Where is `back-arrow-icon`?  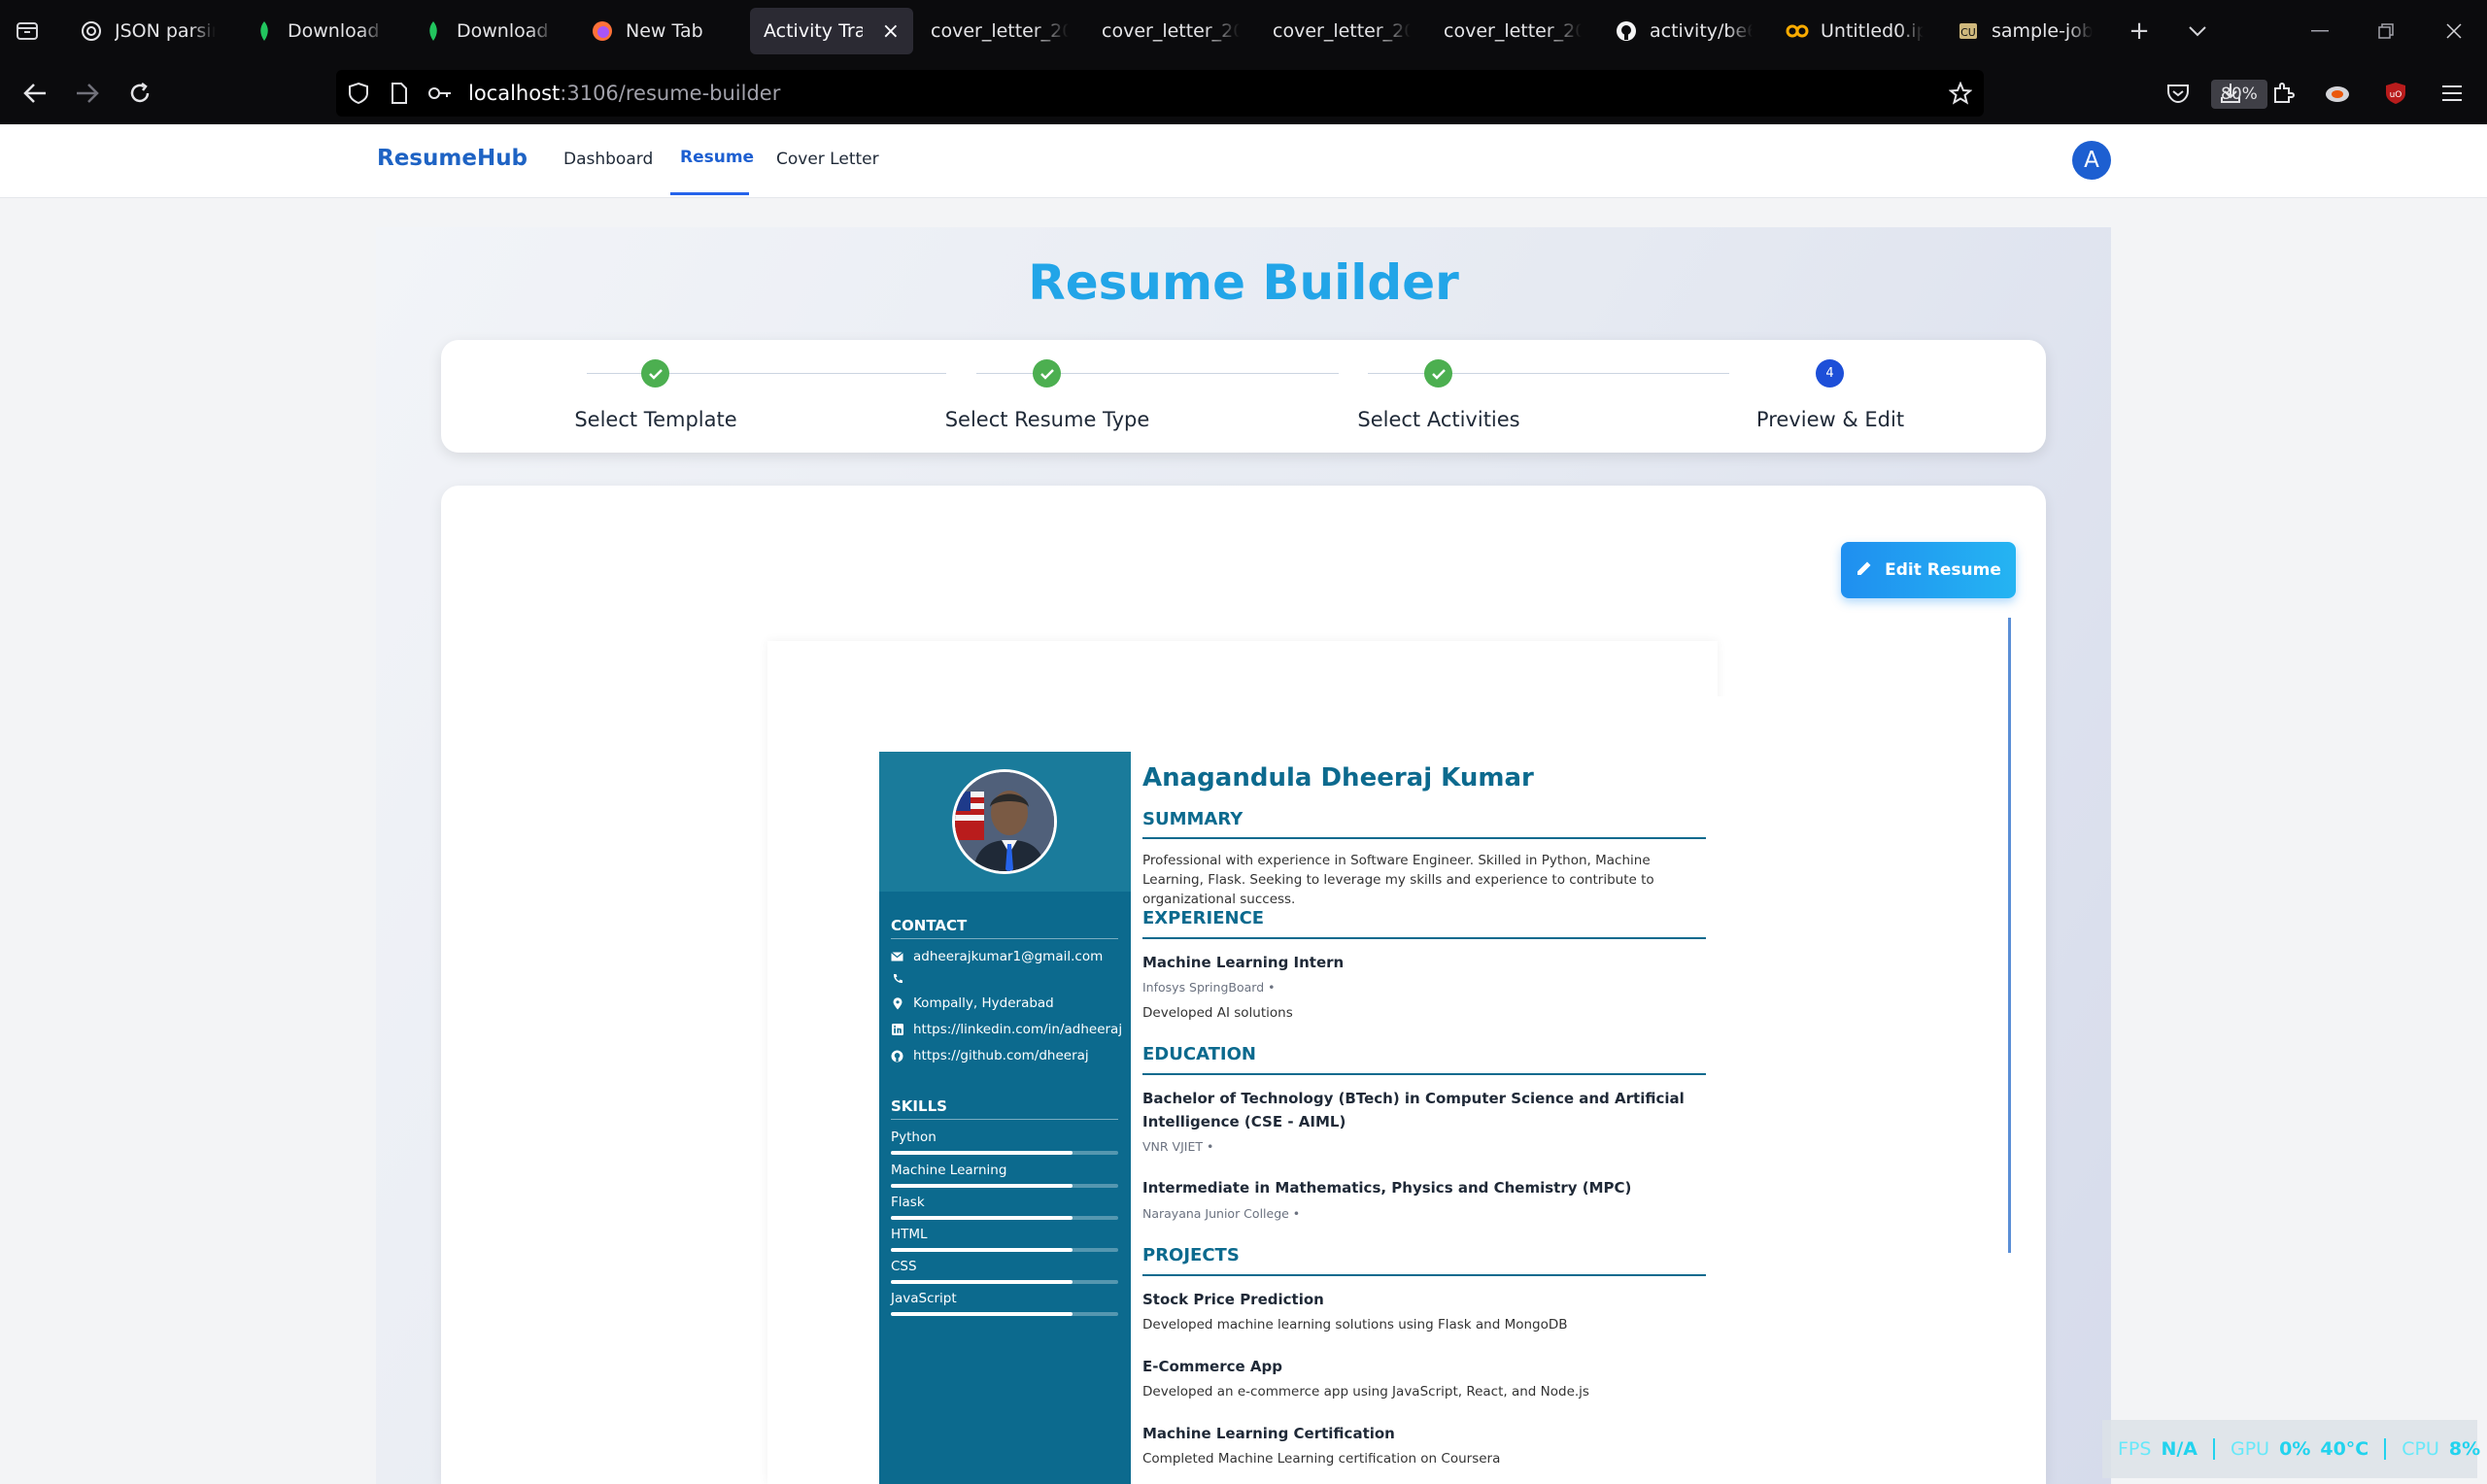
back-arrow-icon is located at coordinates (34, 94).